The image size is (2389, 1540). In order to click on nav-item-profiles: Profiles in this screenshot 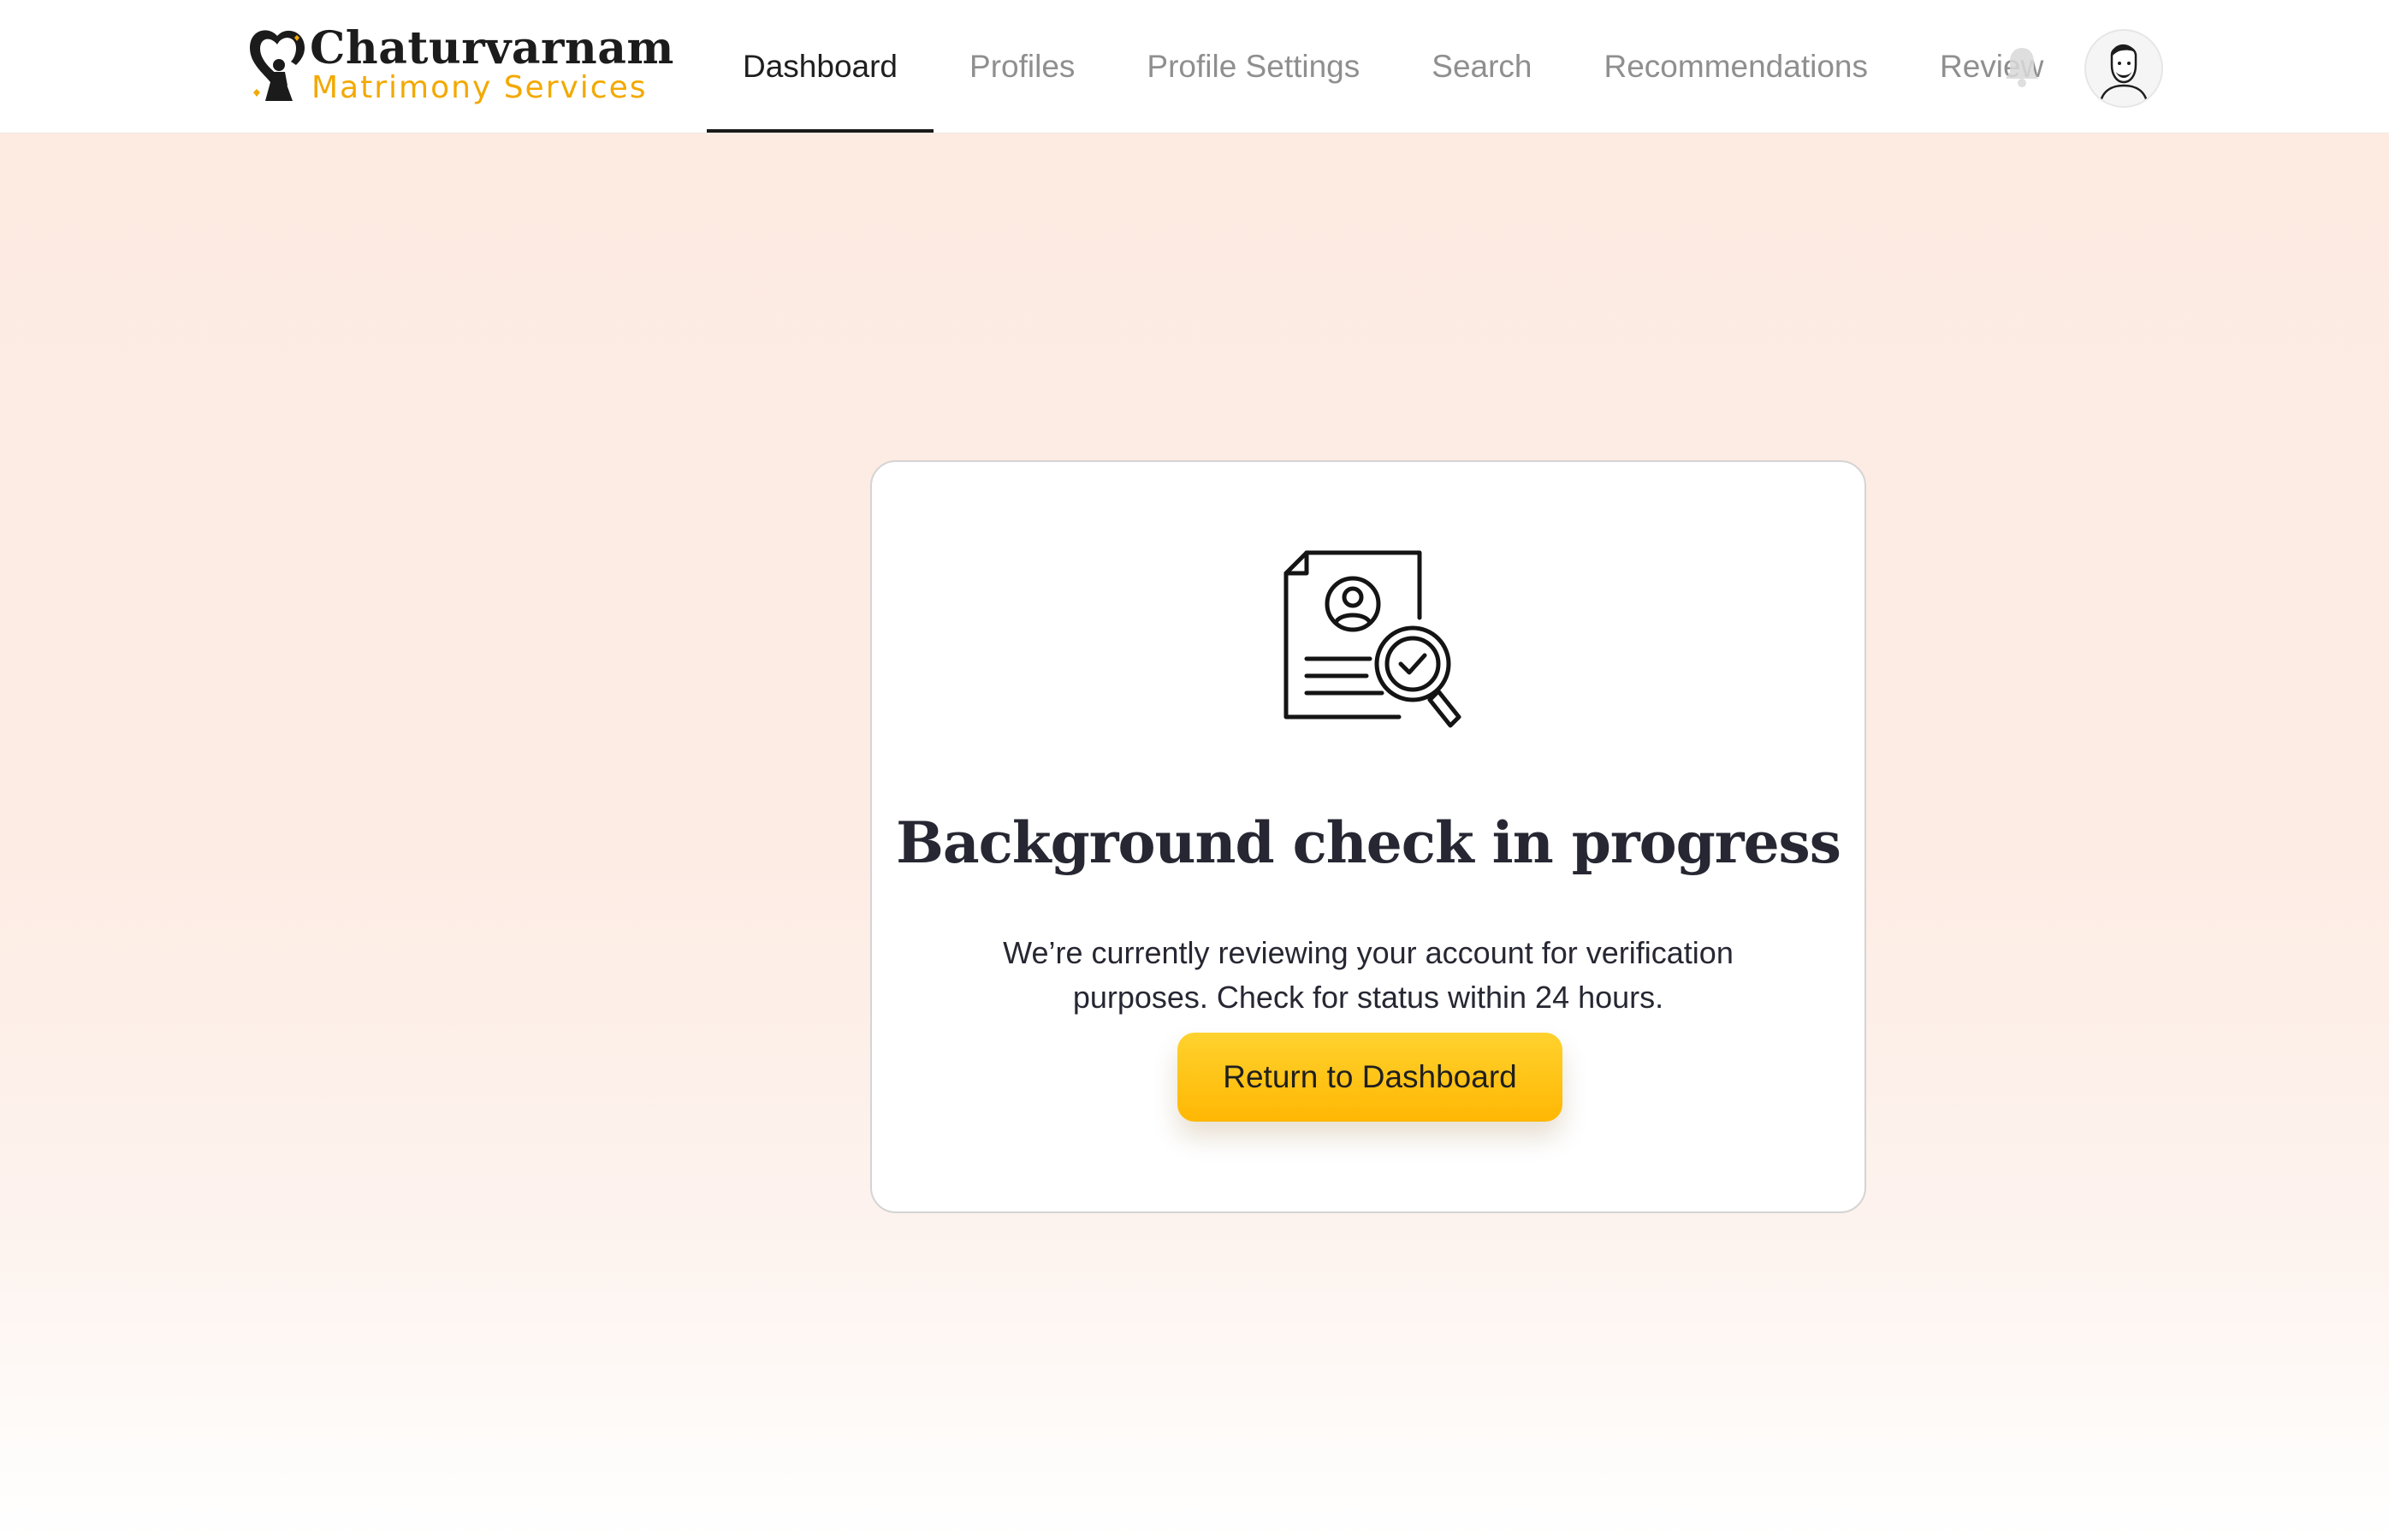, I will do `click(1022, 66)`.